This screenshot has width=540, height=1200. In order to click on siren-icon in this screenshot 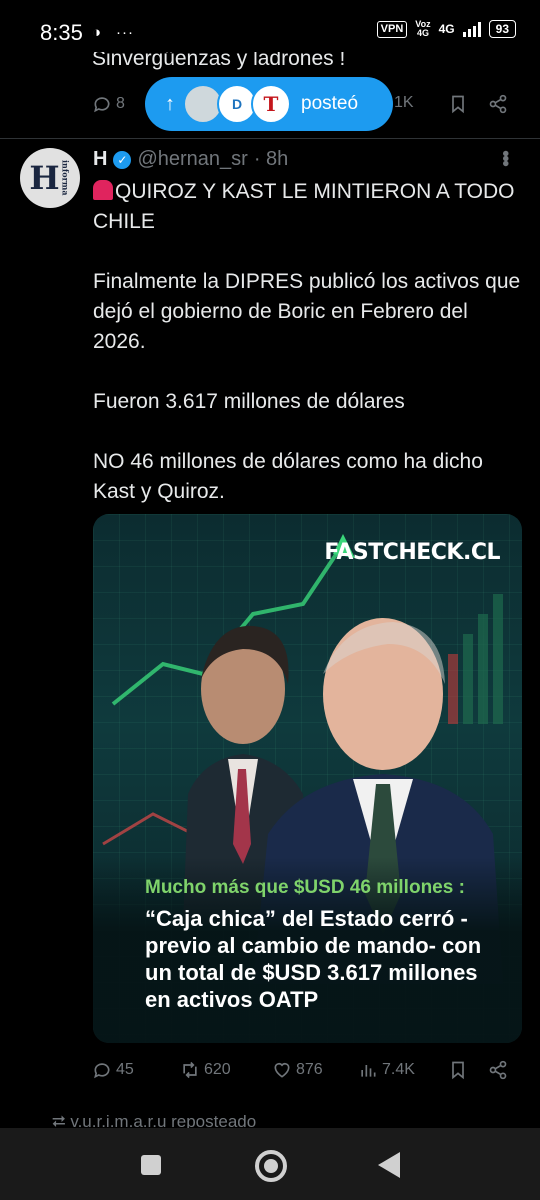, I will do `click(103, 190)`.